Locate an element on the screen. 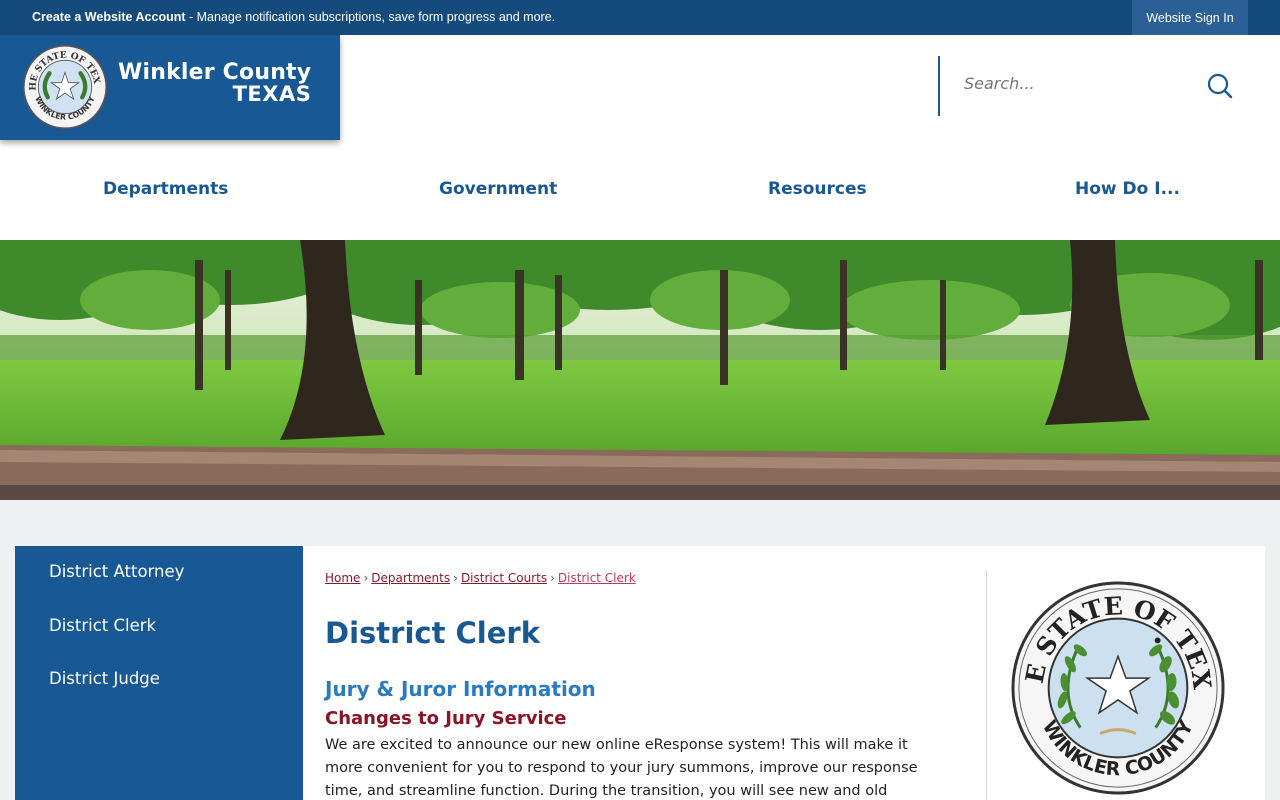  sidebar-item-district-attorney: District Attorney is located at coordinates (116, 571).